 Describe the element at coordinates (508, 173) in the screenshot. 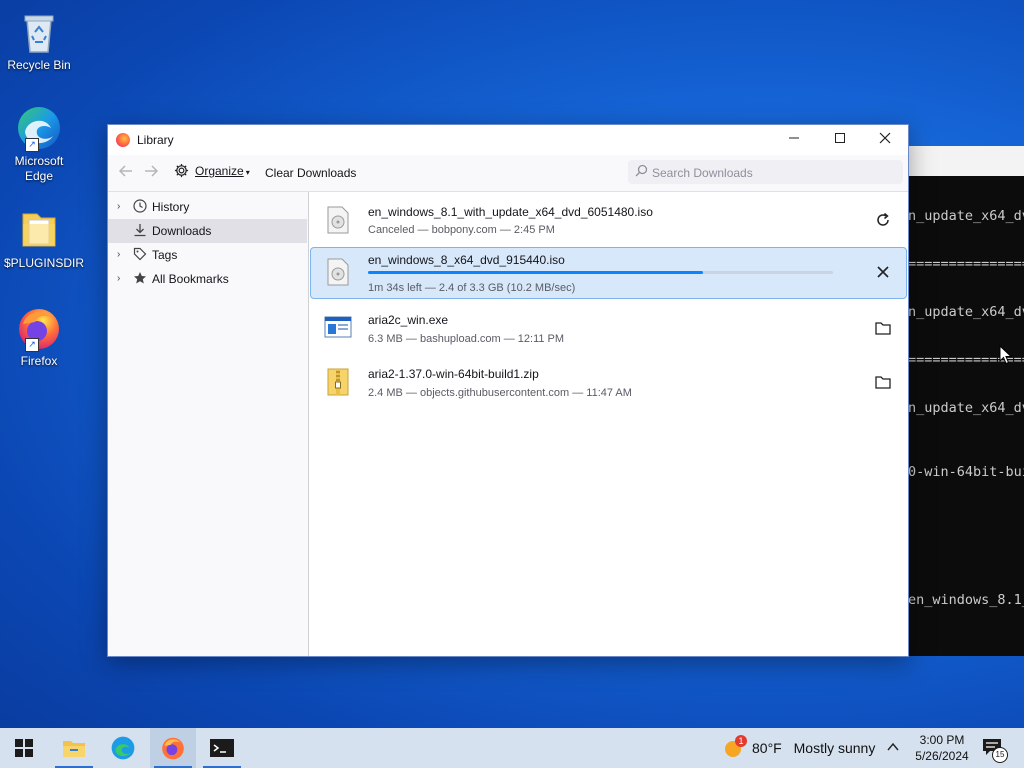

I see `library-toolbar: Organize ▾ Clear Downloads` at that location.